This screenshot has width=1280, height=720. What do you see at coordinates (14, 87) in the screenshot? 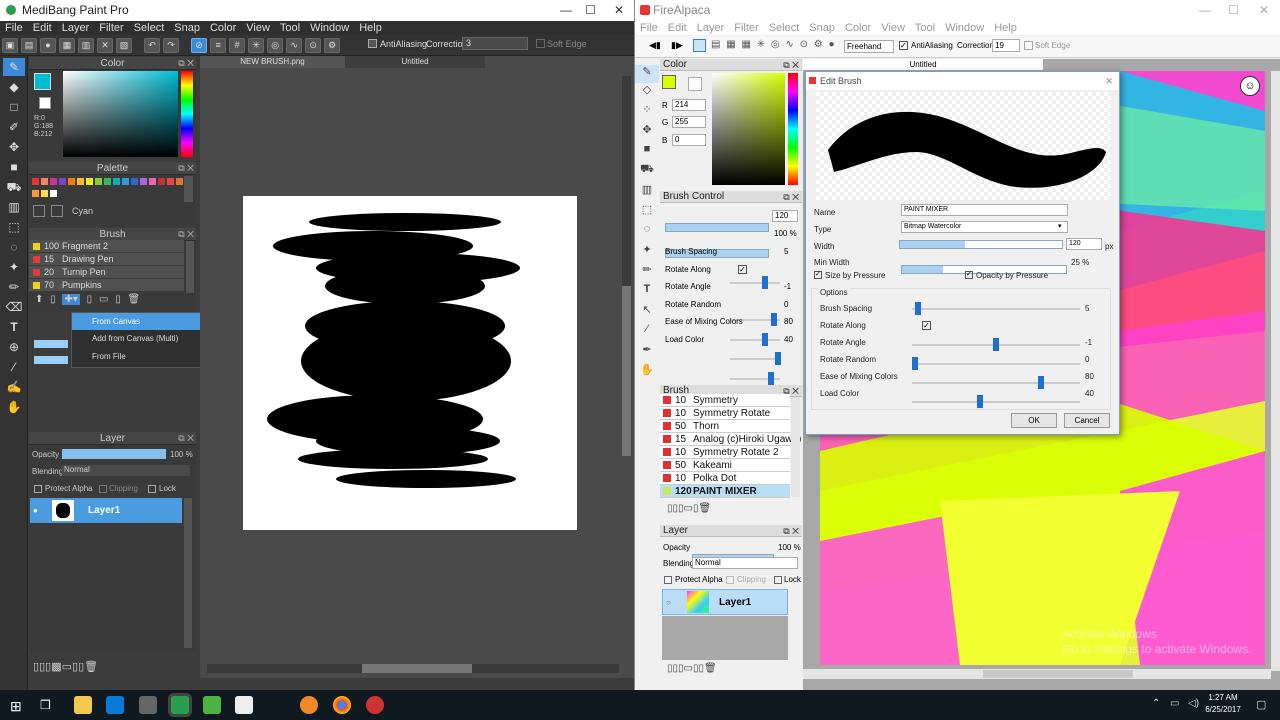
I see `eraser-tool-icon: ◆` at bounding box center [14, 87].